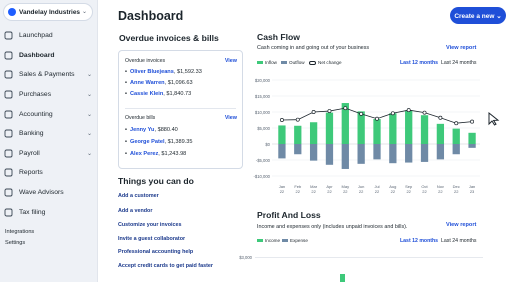  I want to click on x-tick-label: Jan 23, so click(472, 189).